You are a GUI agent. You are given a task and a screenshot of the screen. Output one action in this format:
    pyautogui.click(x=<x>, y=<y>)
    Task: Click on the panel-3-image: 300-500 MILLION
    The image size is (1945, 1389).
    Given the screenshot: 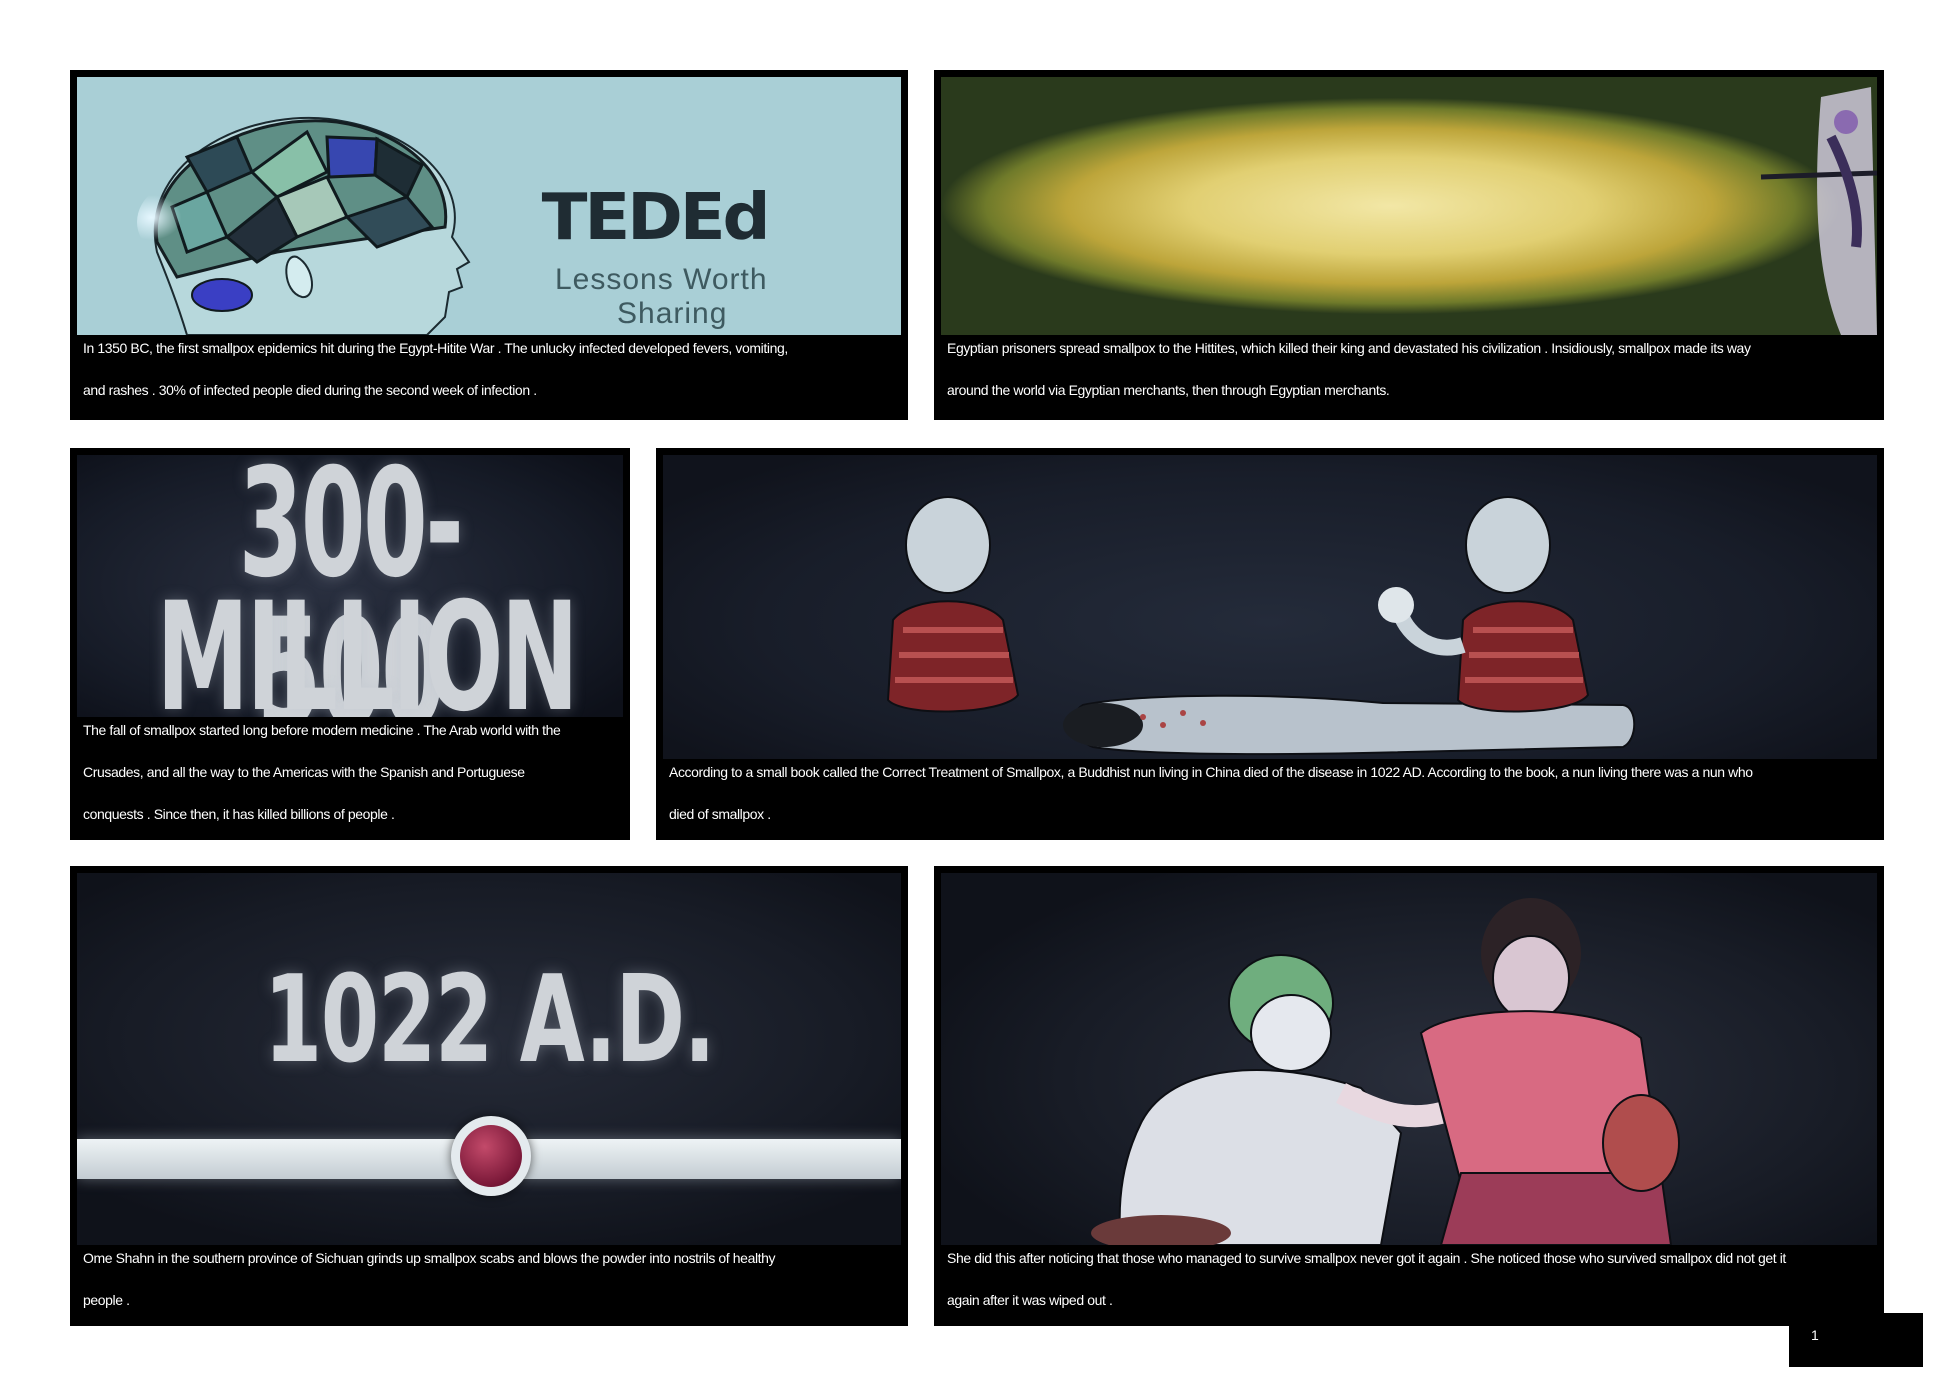 What is the action you would take?
    pyautogui.click(x=350, y=586)
    